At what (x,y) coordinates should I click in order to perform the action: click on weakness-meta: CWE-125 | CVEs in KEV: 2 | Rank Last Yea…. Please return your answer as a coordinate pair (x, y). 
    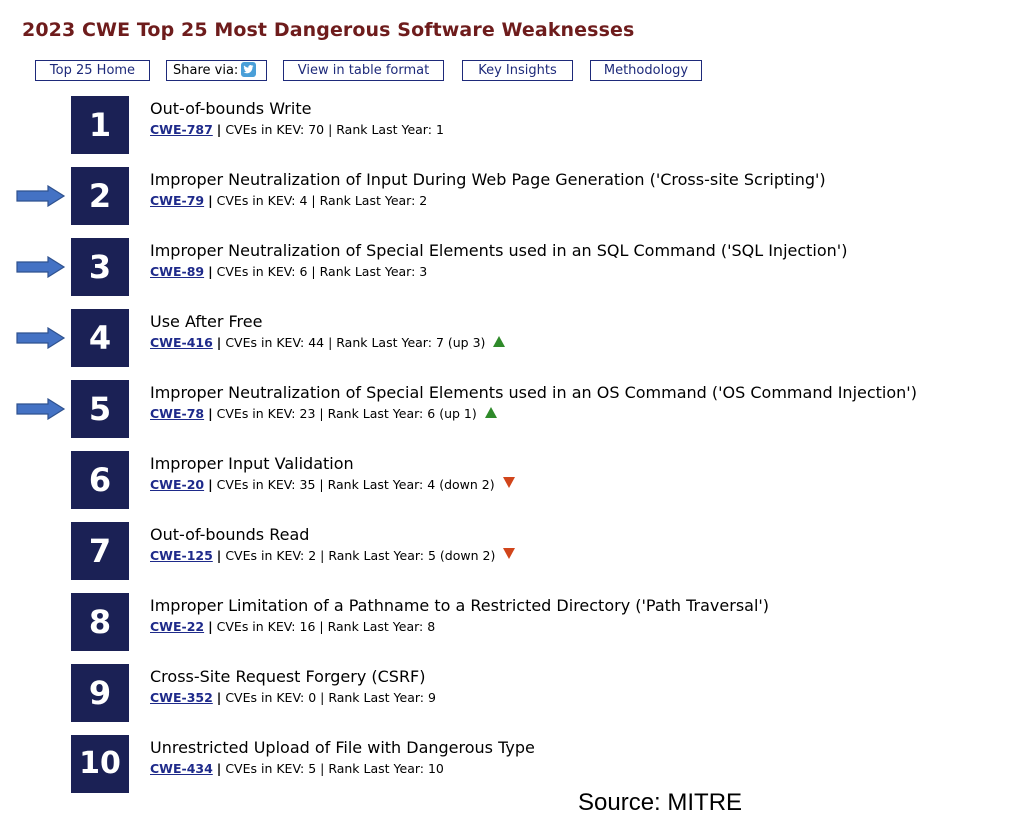
    Looking at the image, I should click on (333, 555).